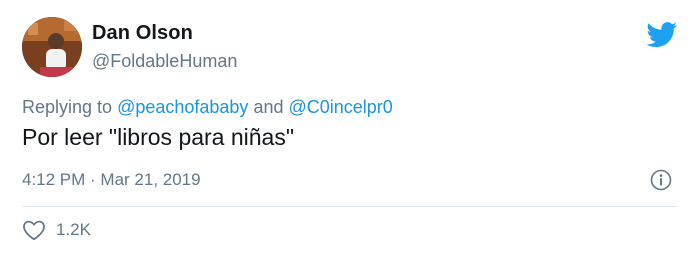  Describe the element at coordinates (662, 35) in the screenshot. I see `twitter-bird-icon` at that location.